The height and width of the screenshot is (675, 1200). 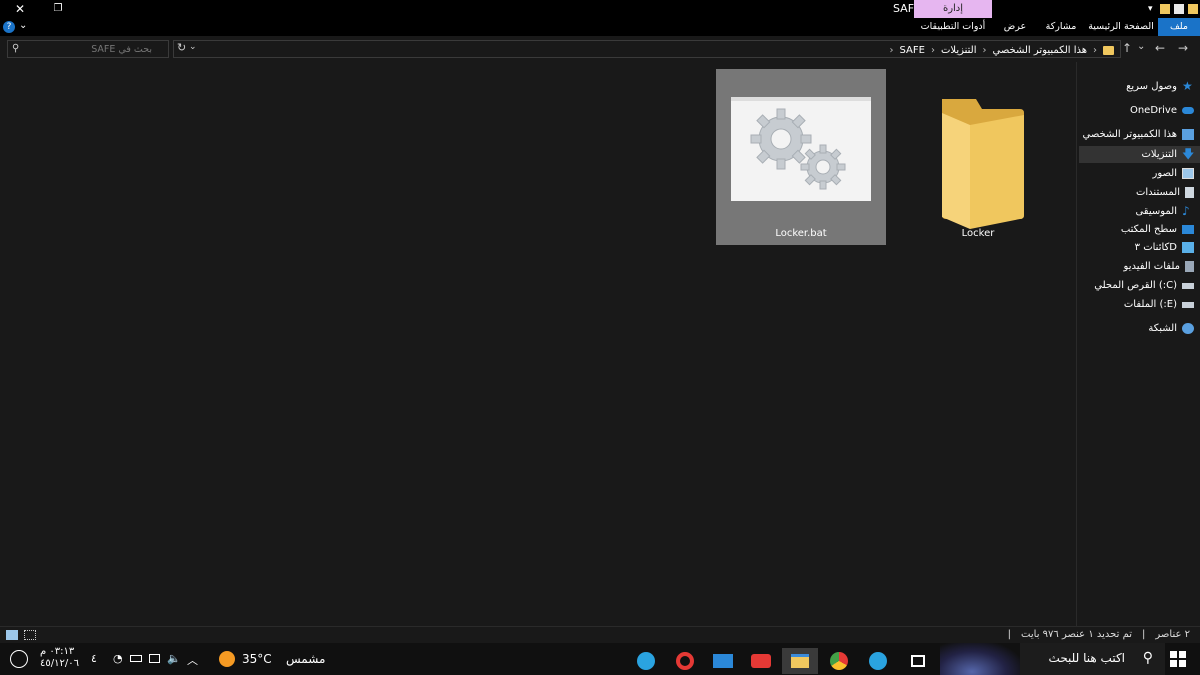 What do you see at coordinates (20, 9) in the screenshot?
I see `close-button: ✕` at bounding box center [20, 9].